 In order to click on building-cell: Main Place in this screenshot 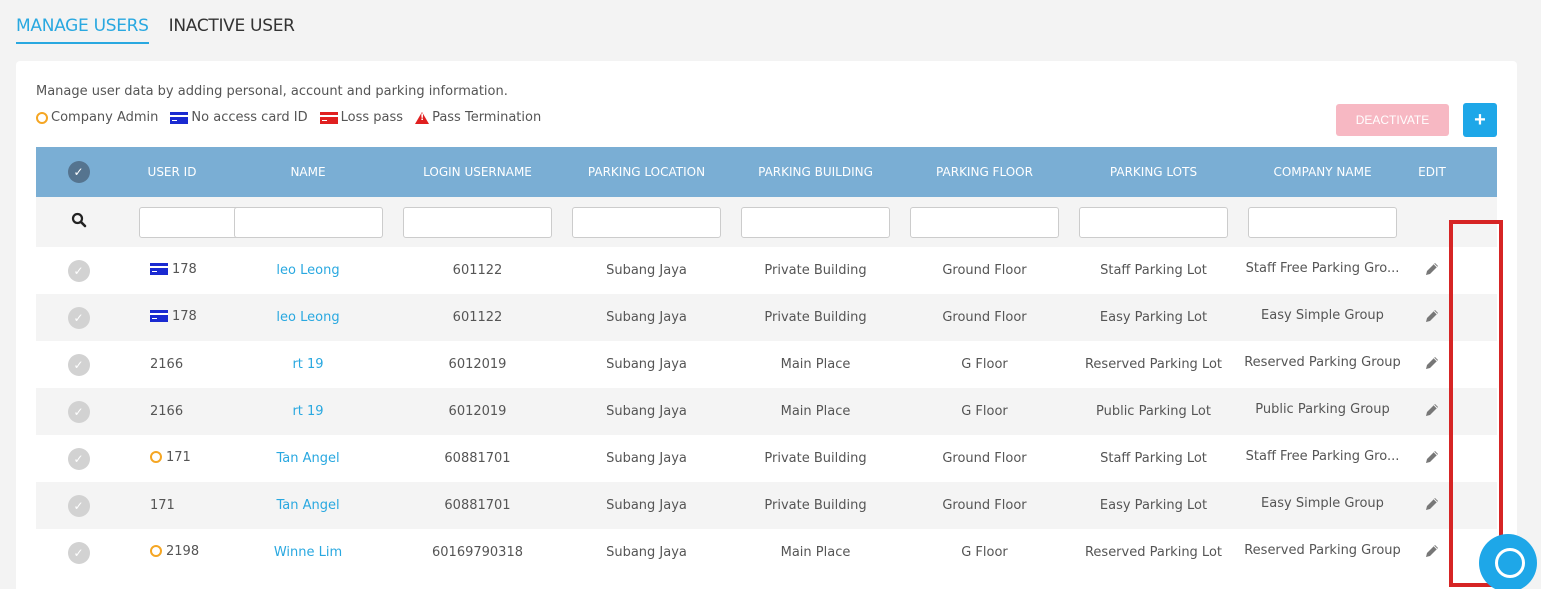, I will do `click(815, 552)`.